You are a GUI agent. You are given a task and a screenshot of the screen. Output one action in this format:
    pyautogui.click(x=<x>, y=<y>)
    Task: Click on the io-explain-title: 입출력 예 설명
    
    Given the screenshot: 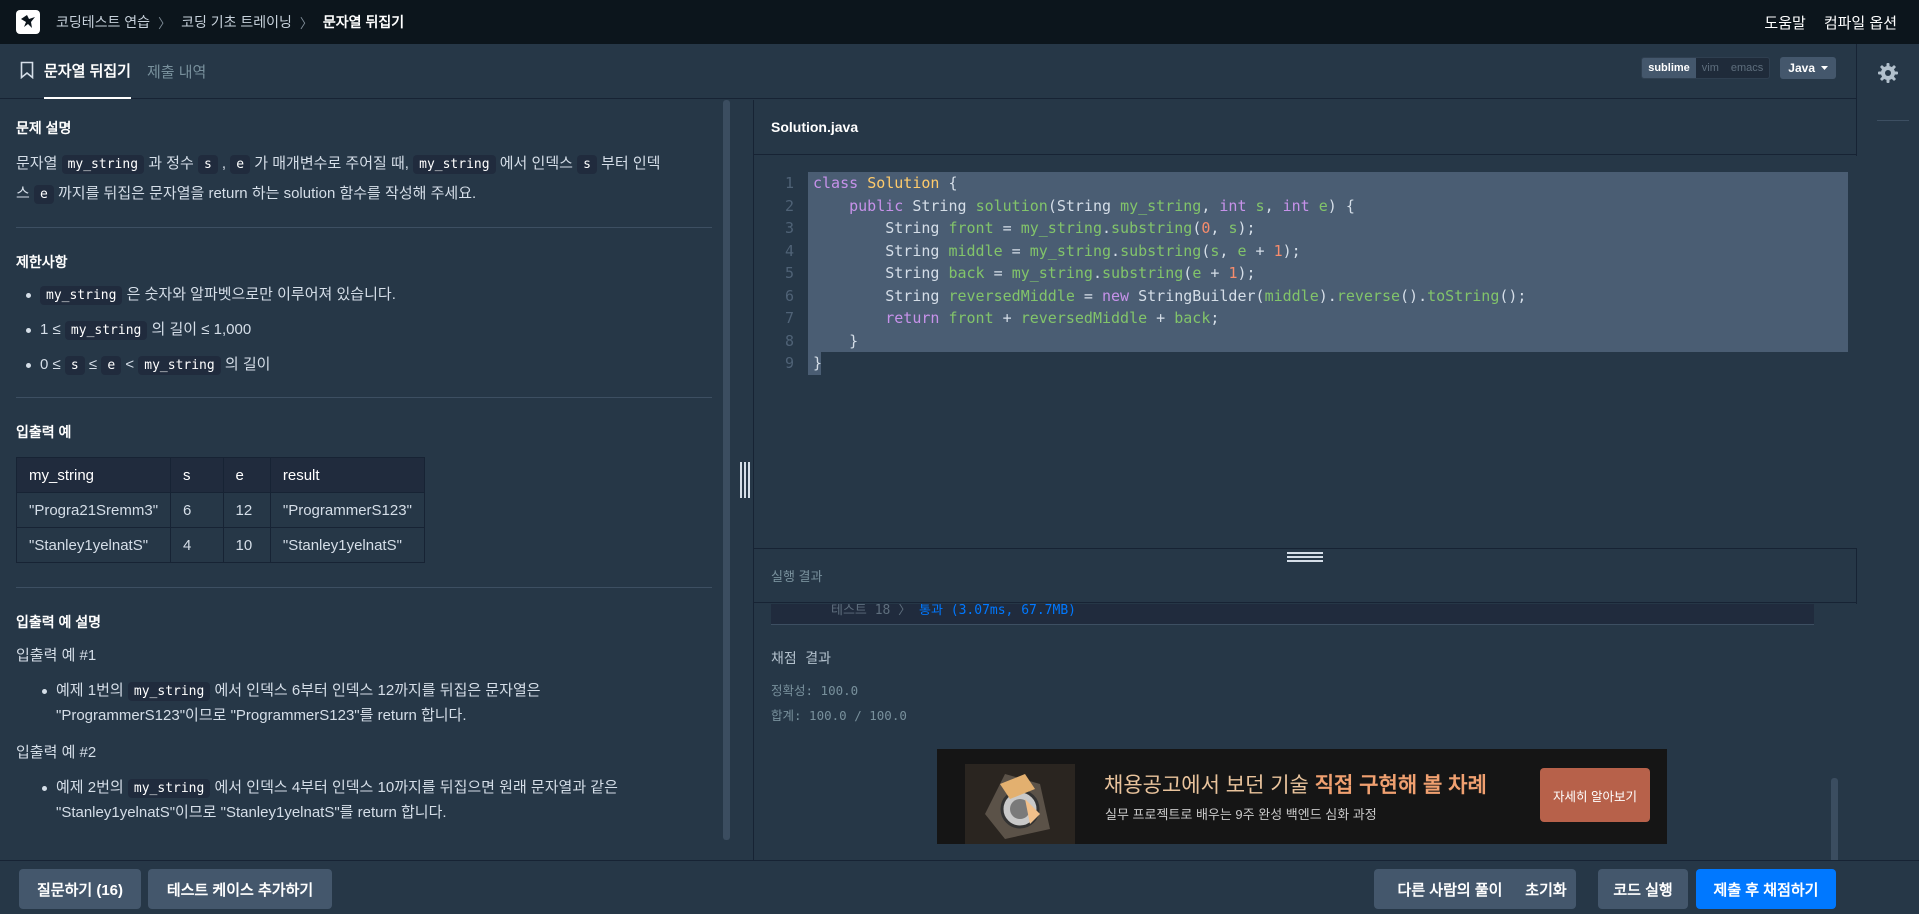 What is the action you would take?
    pyautogui.click(x=59, y=622)
    